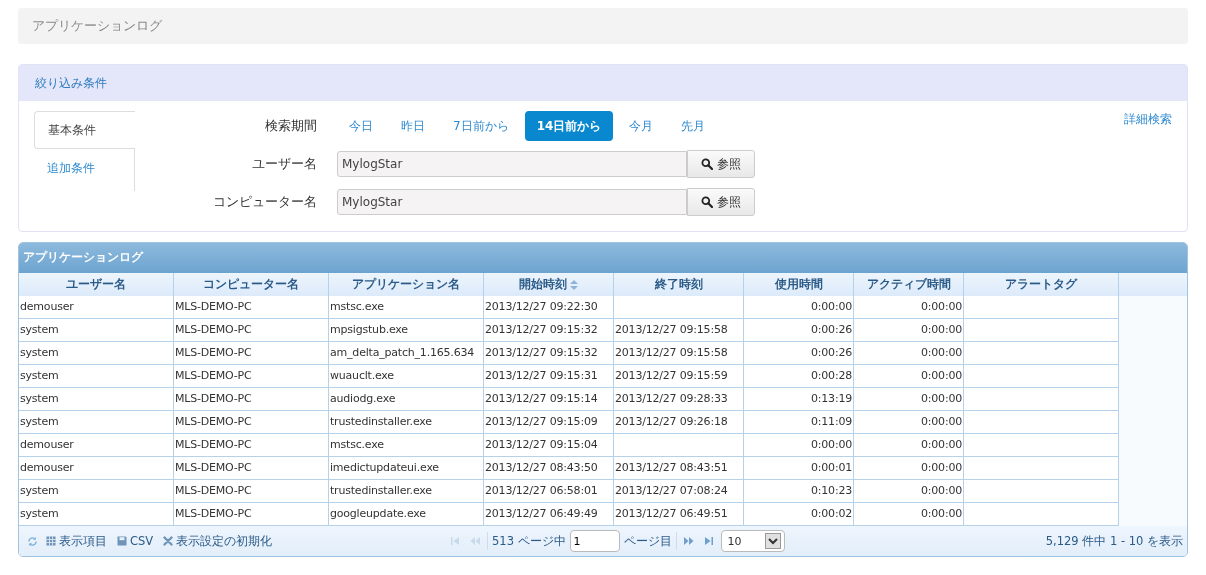  I want to click on period-button: 14日前から, so click(569, 126).